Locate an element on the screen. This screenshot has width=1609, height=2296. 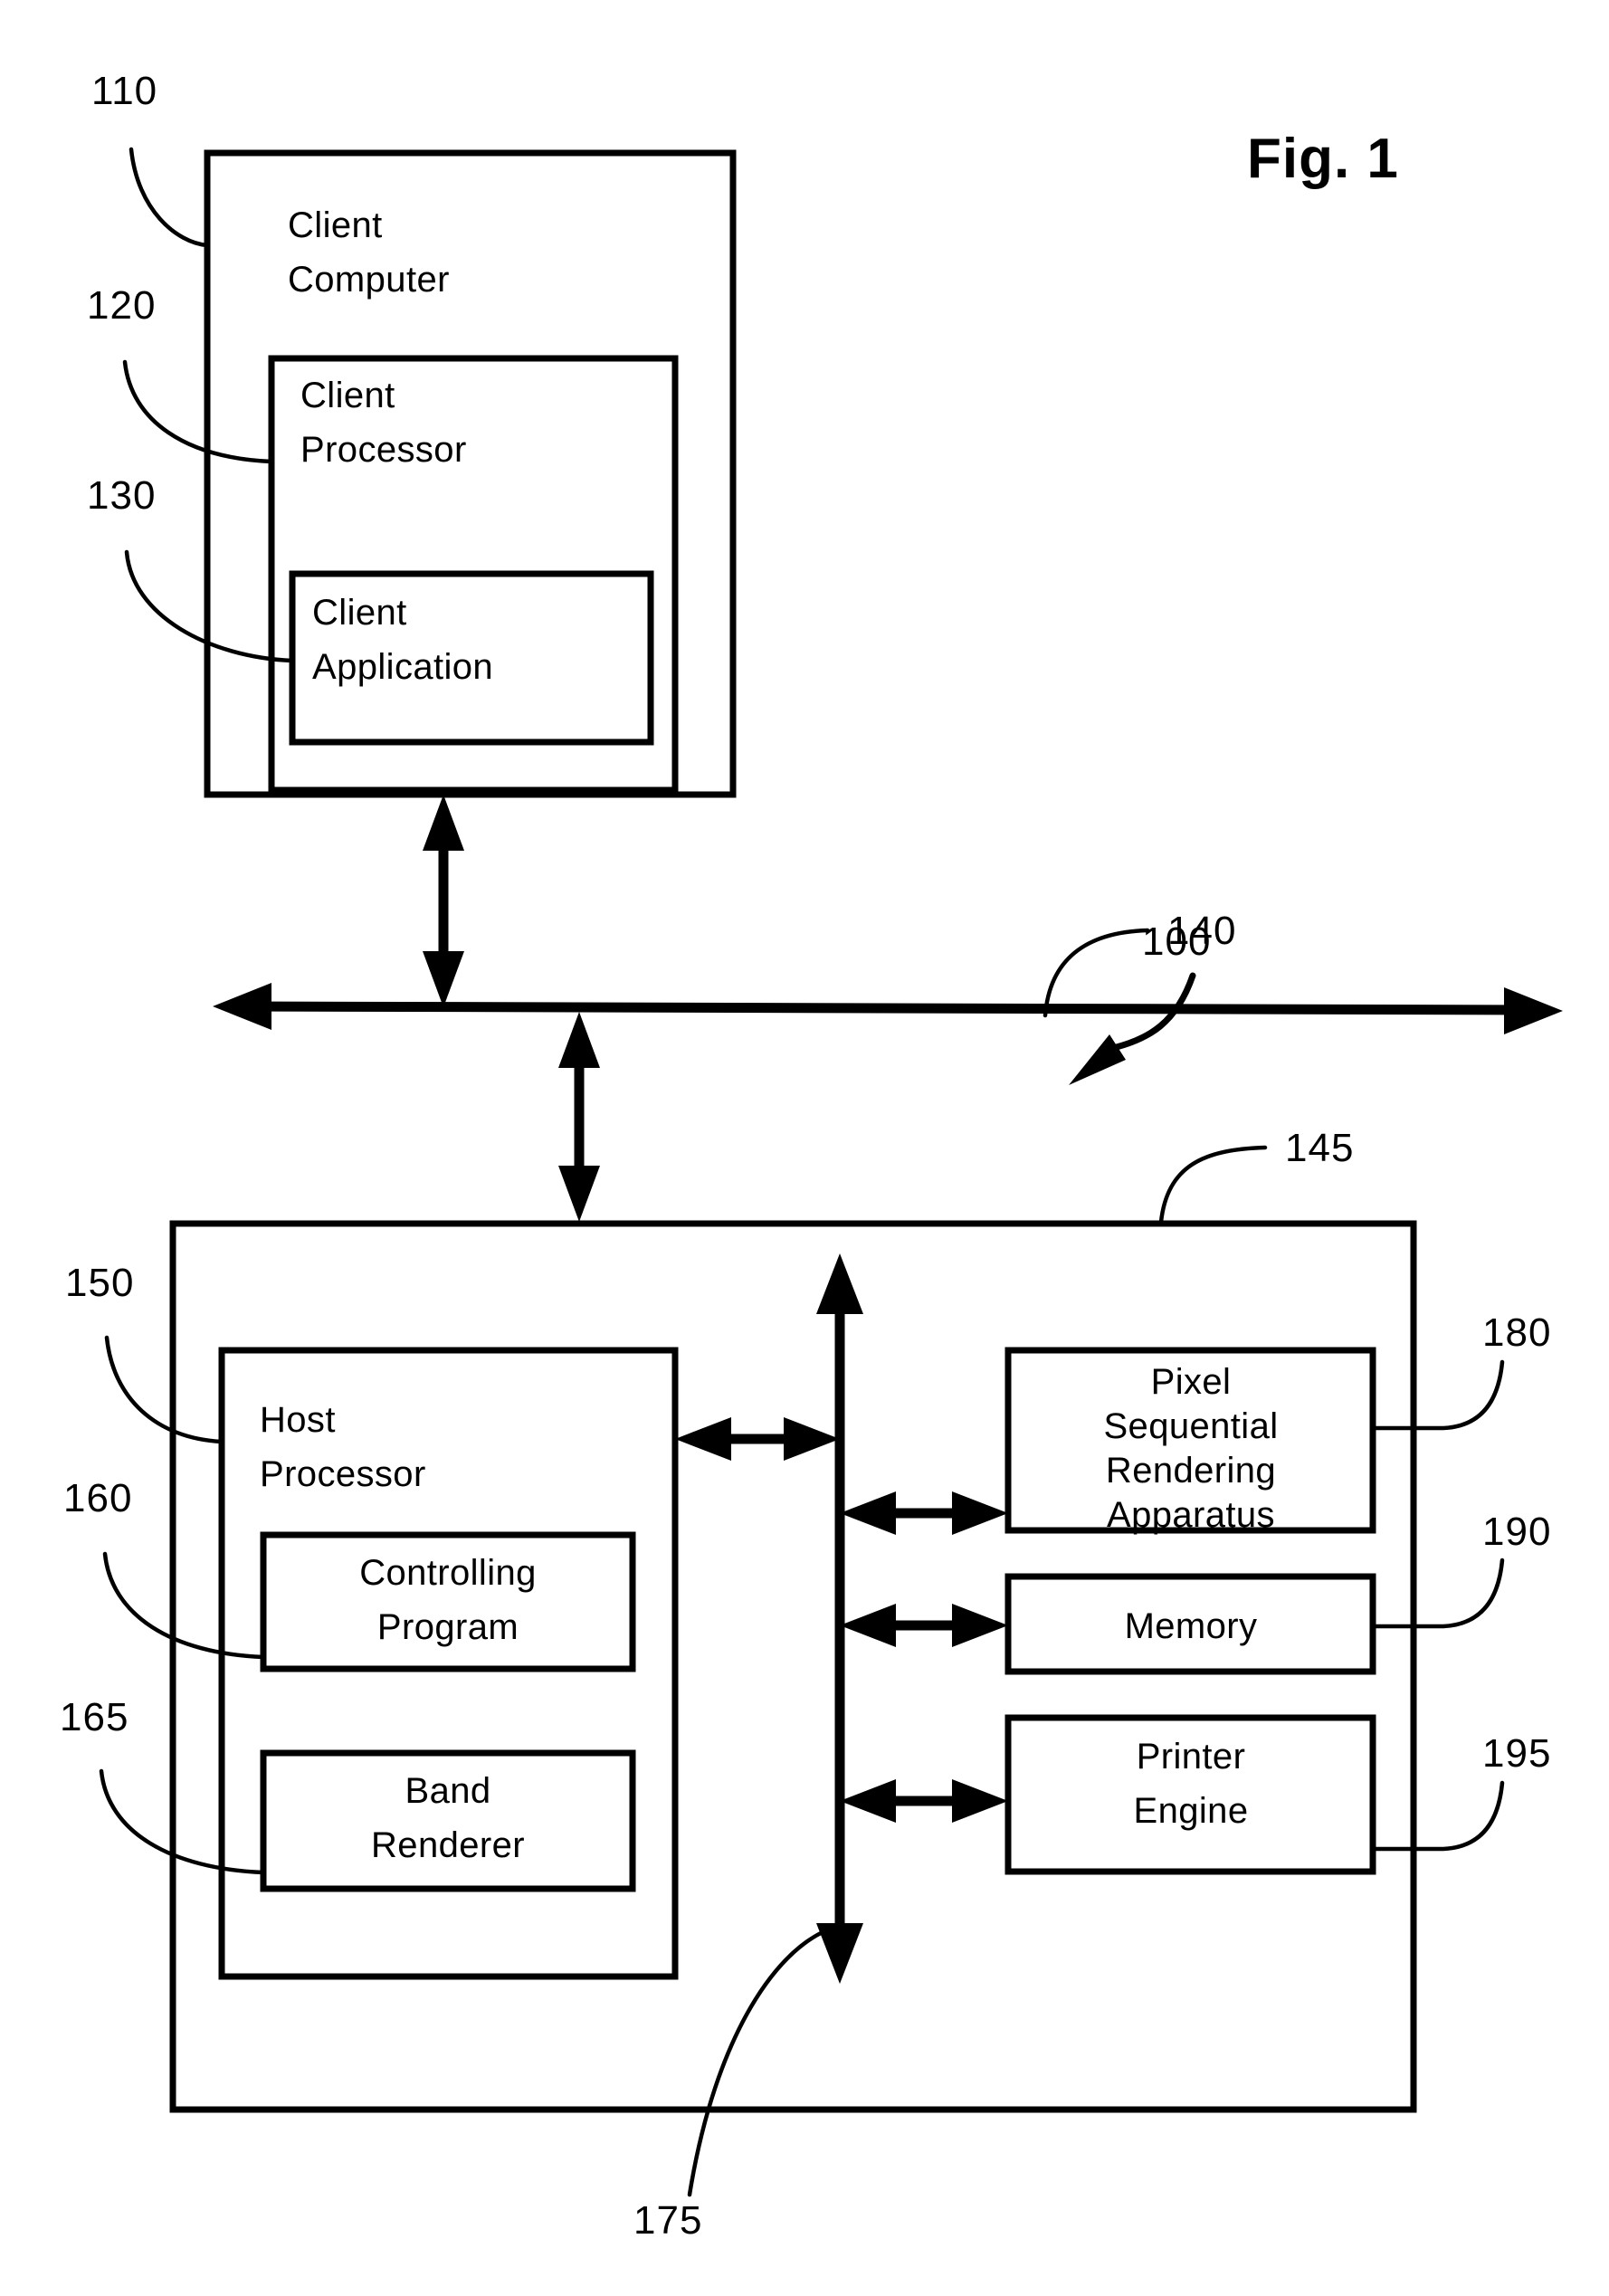
band-renderer-label-line1: Band is located at coordinates (447, 1791).